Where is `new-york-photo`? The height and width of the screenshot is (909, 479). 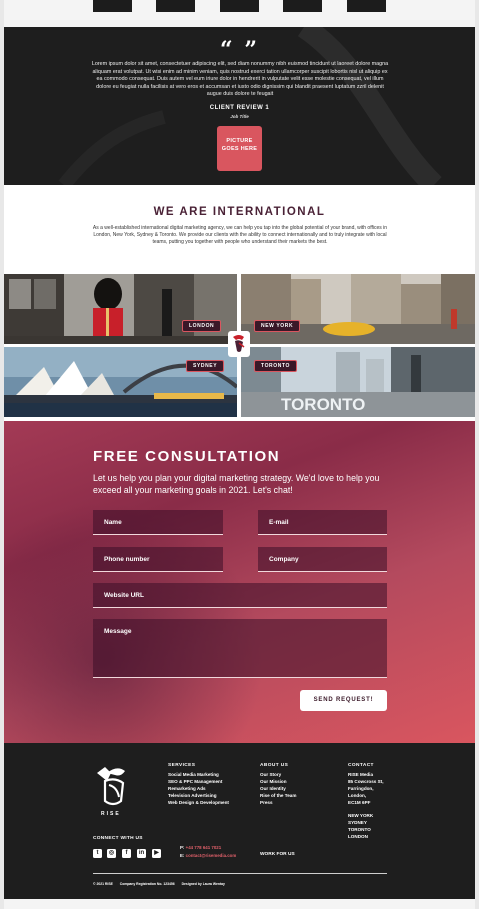 new-york-photo is located at coordinates (358, 309).